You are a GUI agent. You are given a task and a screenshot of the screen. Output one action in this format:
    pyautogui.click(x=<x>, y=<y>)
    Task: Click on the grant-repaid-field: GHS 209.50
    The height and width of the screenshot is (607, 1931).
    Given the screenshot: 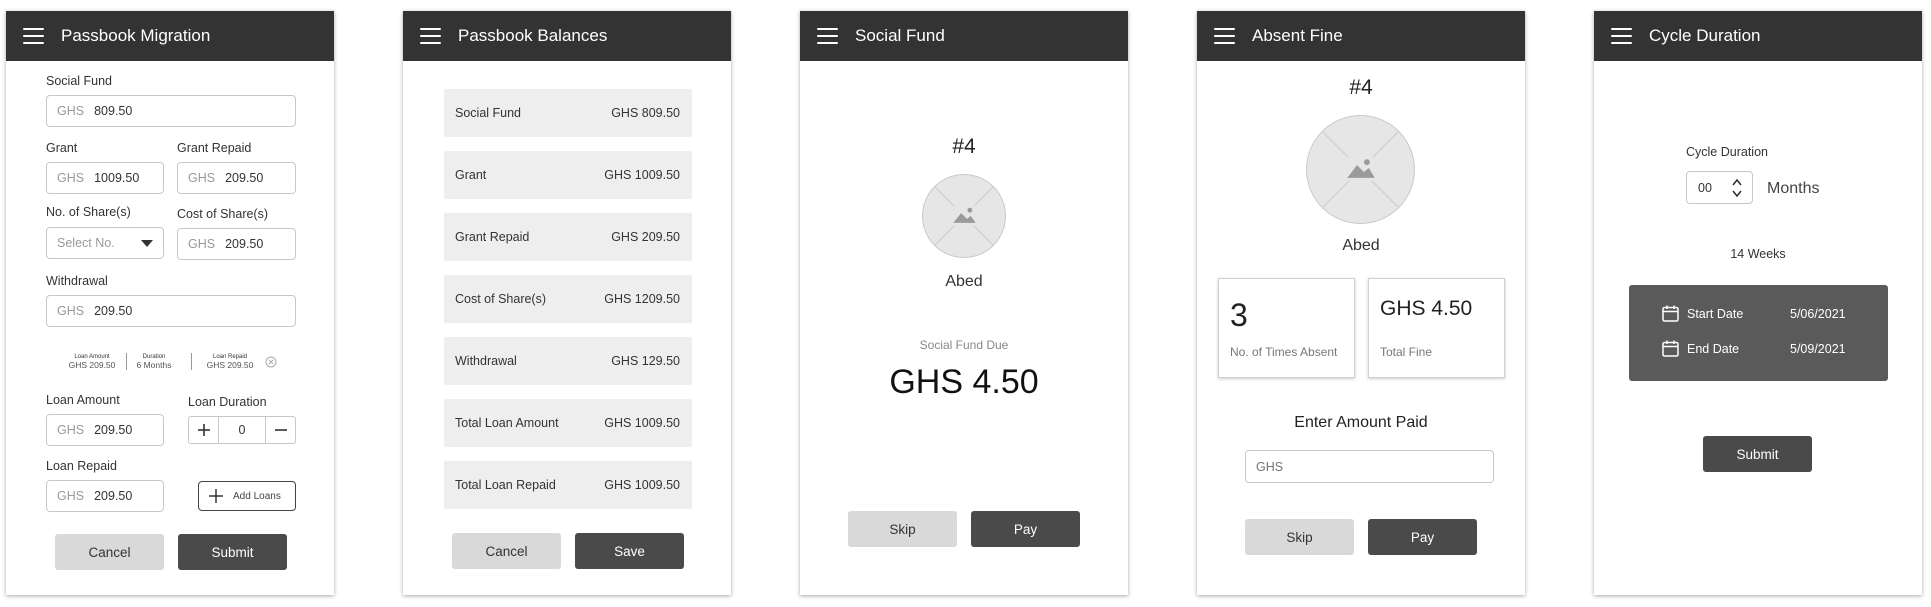 What is the action you would take?
    pyautogui.click(x=236, y=178)
    